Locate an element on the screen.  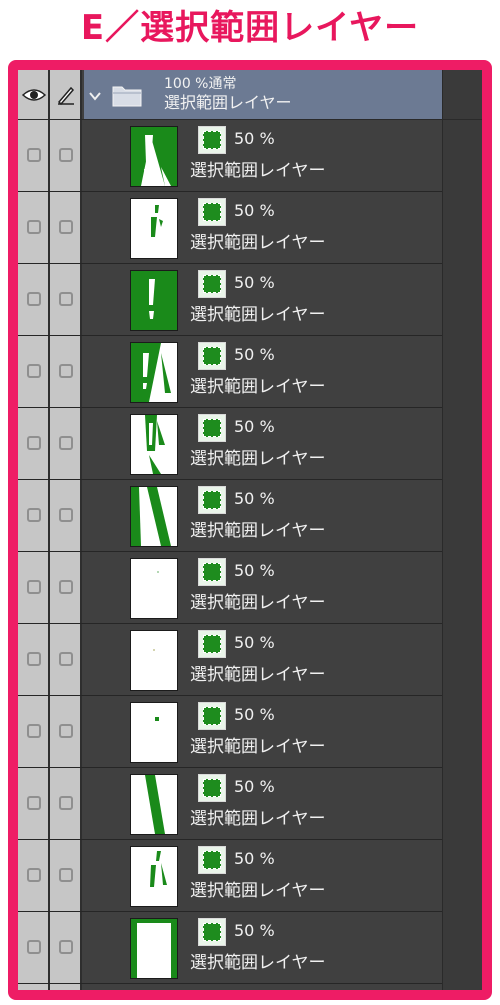
thumbnail-strokes-medium is located at coordinates (154, 444).